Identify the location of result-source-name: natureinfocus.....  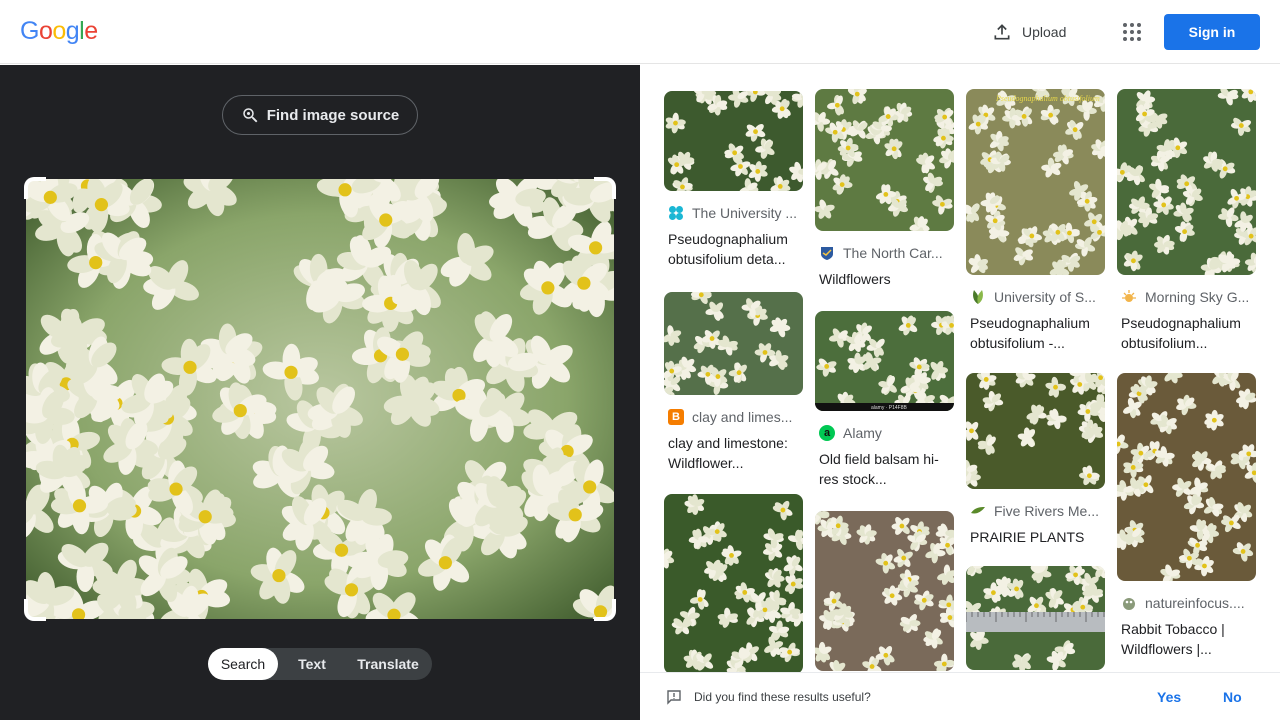
(1195, 603).